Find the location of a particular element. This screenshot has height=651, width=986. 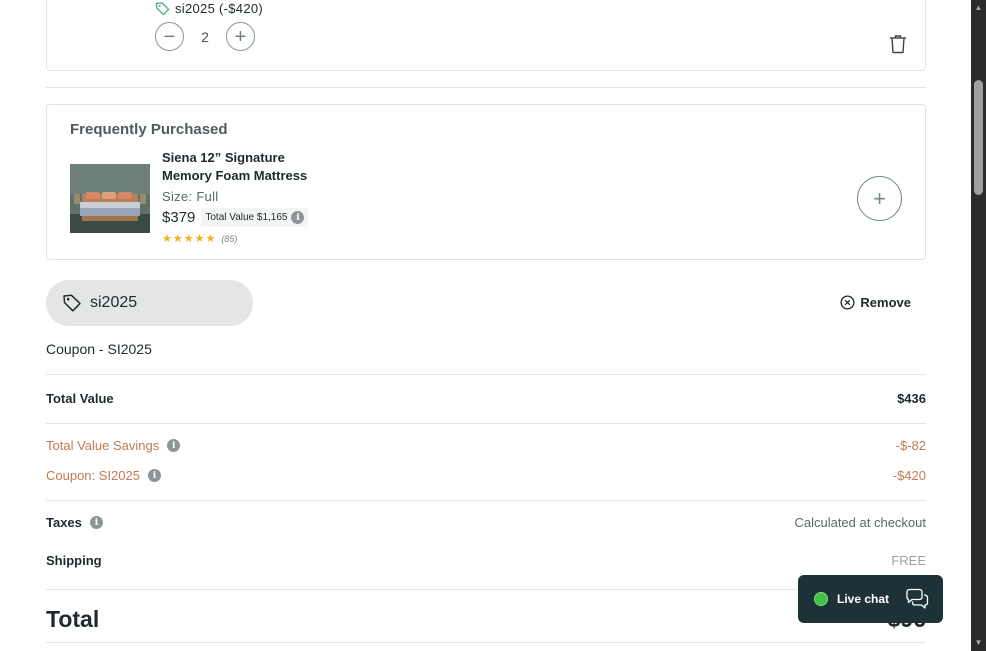

item-coupon-line: si2025 (-$420) is located at coordinates (209, 8).